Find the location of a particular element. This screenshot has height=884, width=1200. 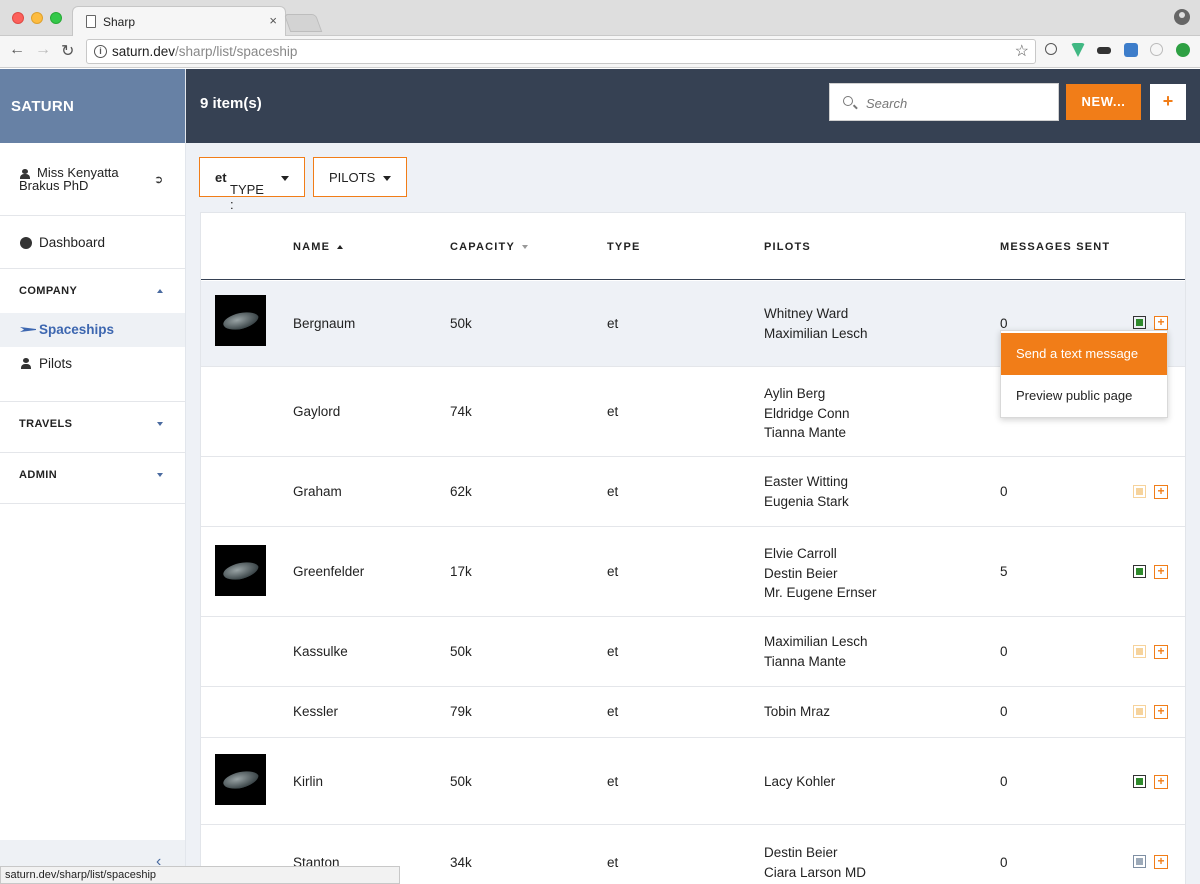

sidebar-item-spaceships: Spaceships is located at coordinates (92, 330).